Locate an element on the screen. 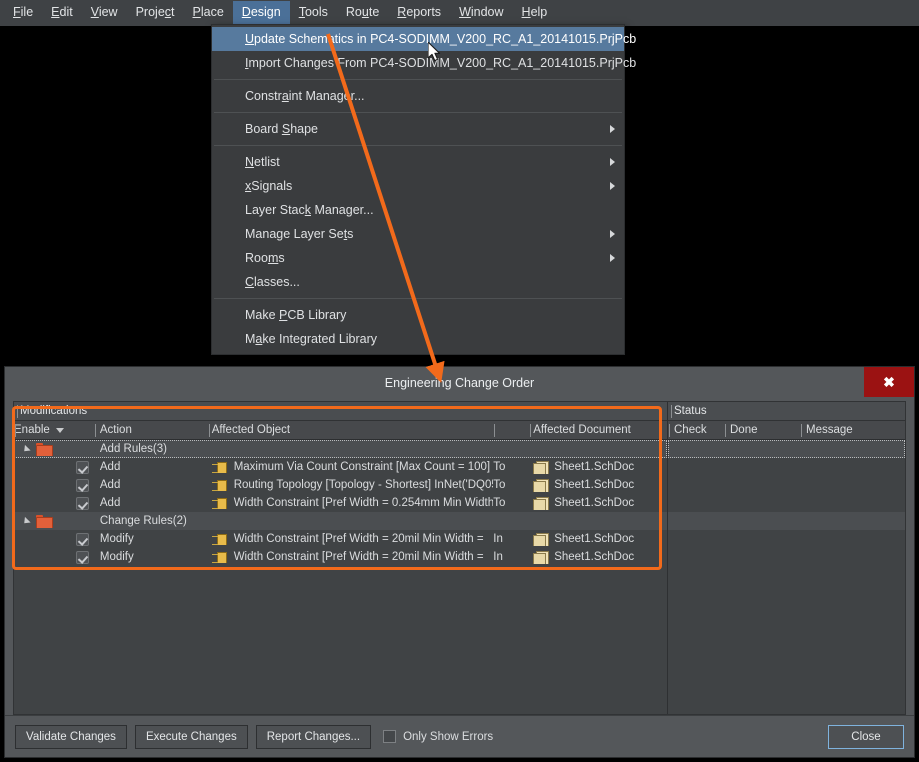 The image size is (919, 762). menu-item-label: Make Integrated Library is located at coordinates (311, 339).